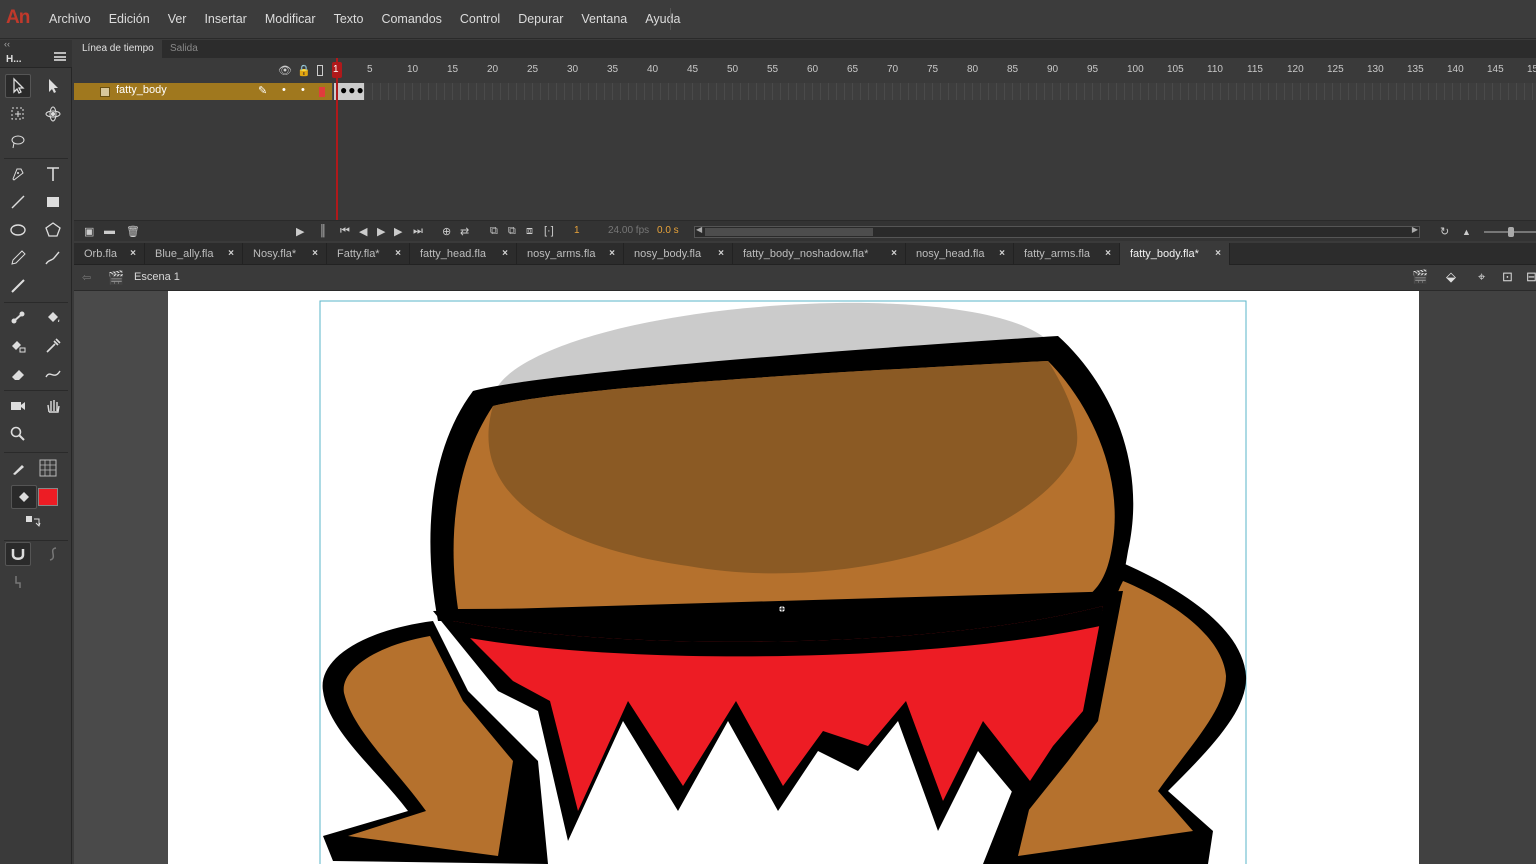 The height and width of the screenshot is (864, 1536). Describe the element at coordinates (157, 277) in the screenshot. I see `scene-name: Escena 1` at that location.